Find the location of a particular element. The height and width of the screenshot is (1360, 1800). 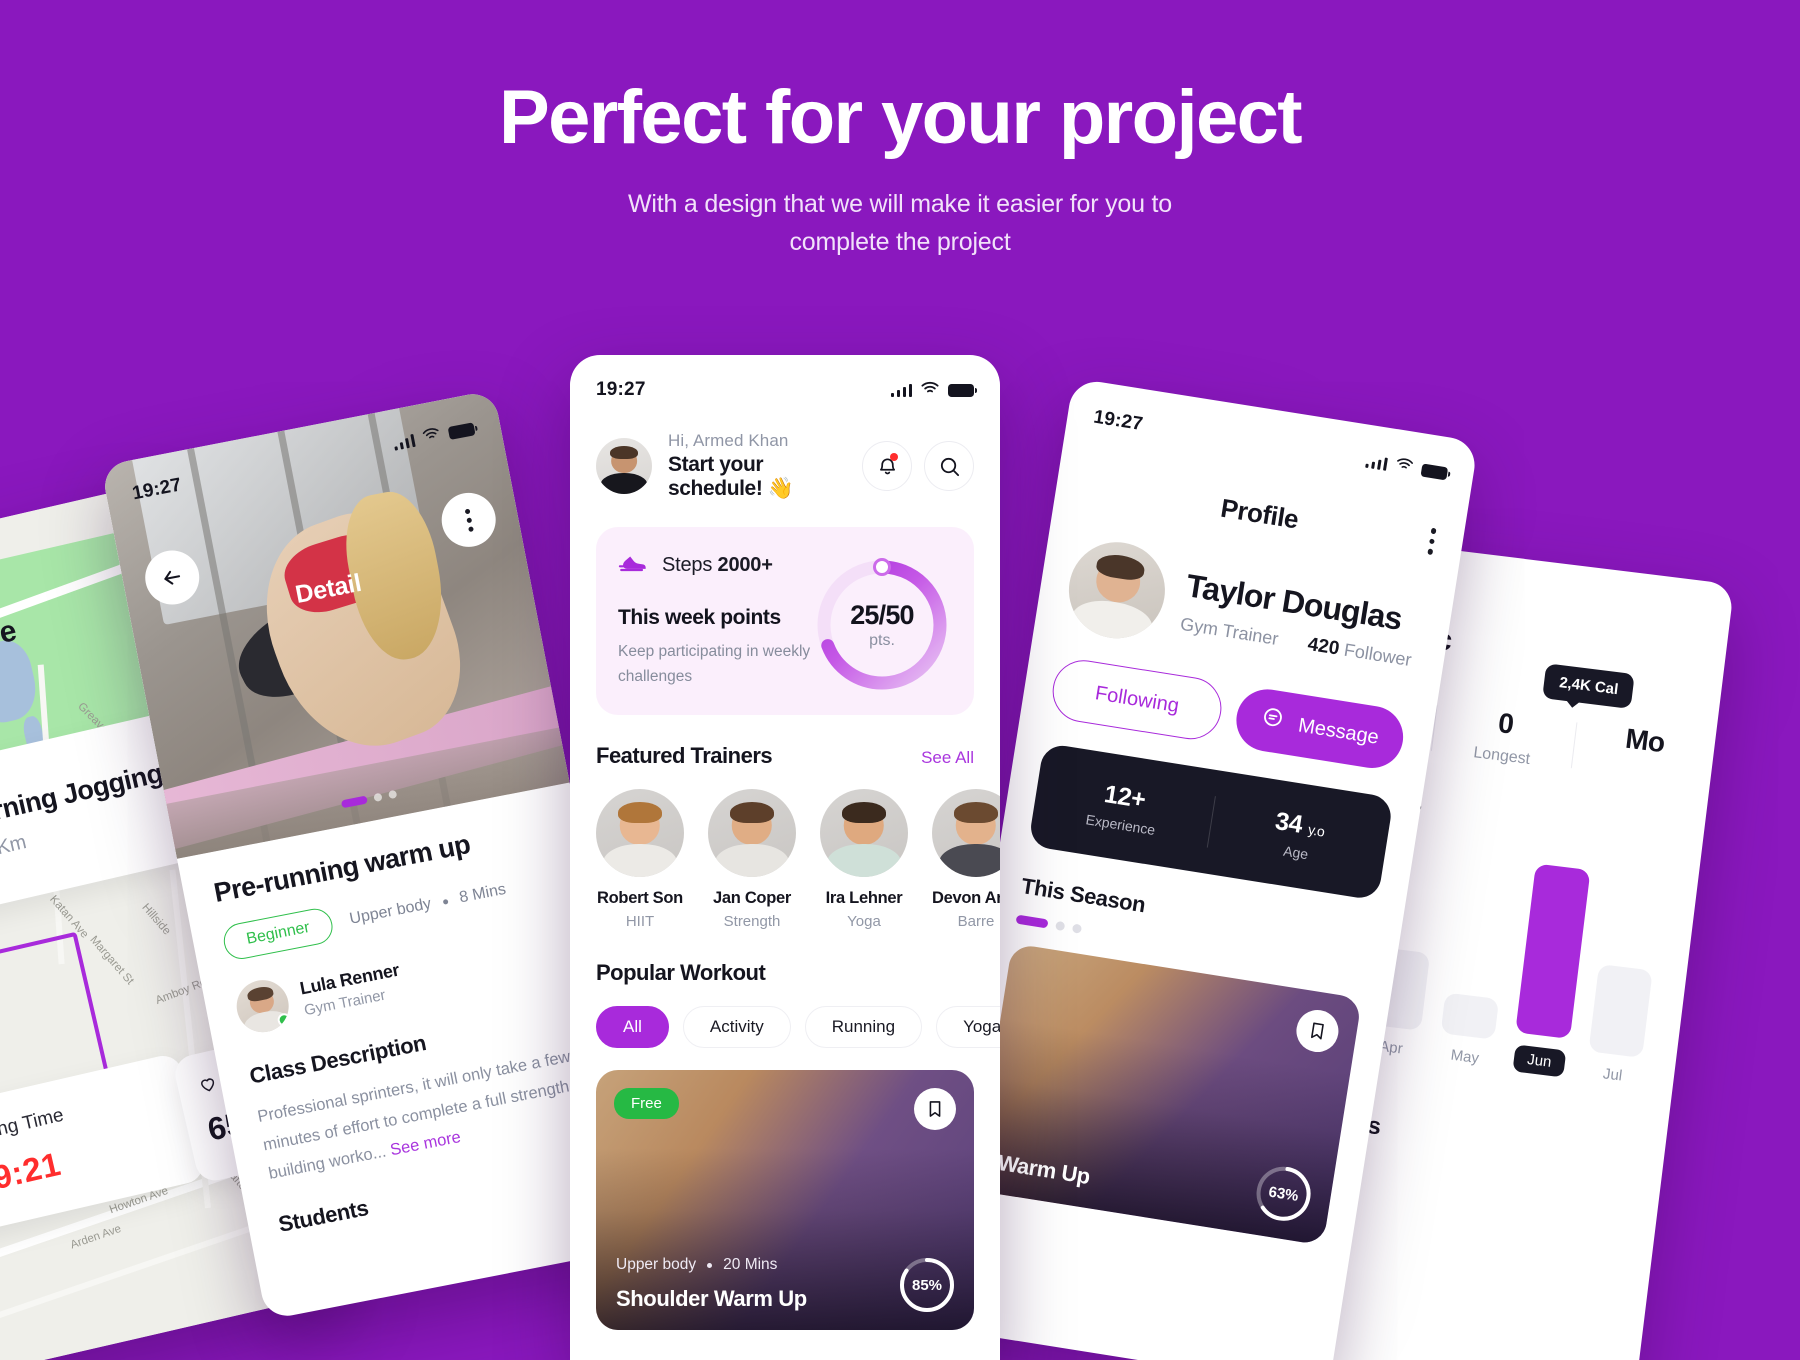

list-item: Devon Aner Barre is located at coordinates (966, 859).